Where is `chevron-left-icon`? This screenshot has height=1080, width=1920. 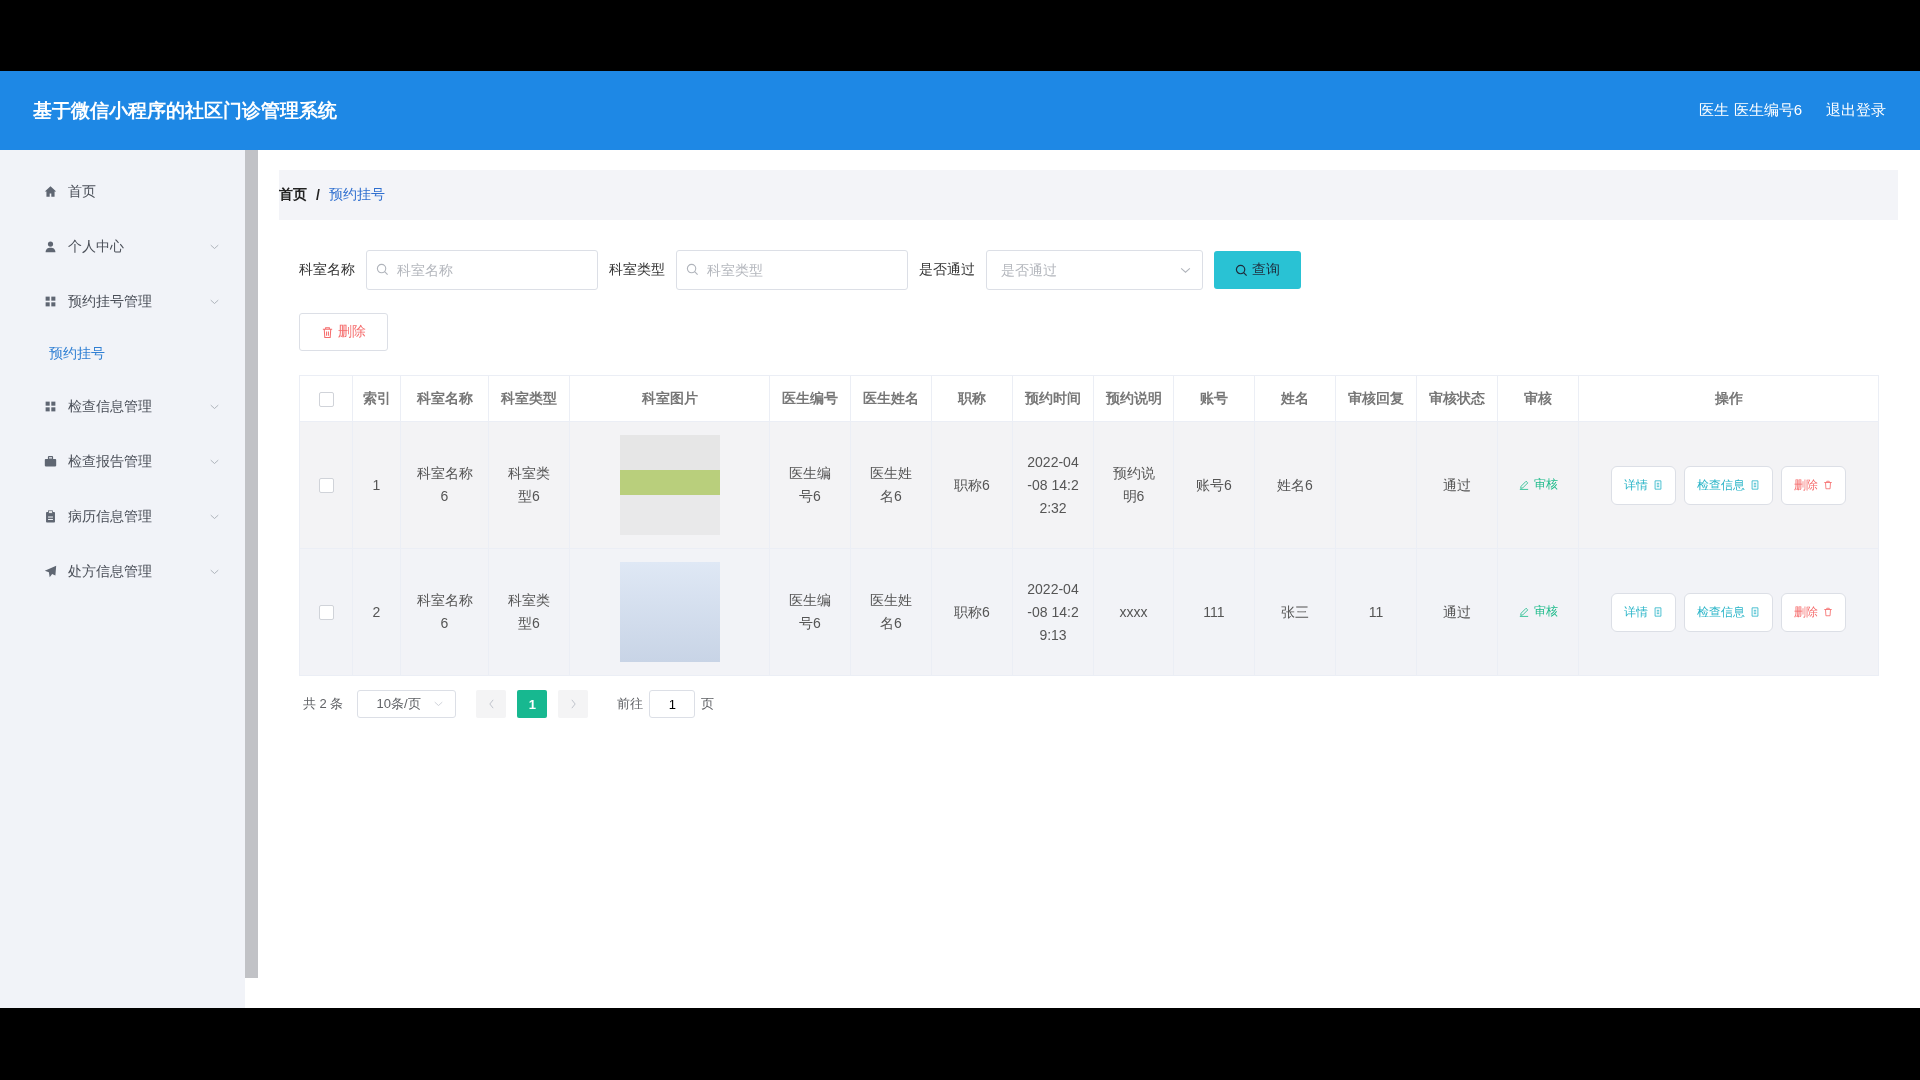 chevron-left-icon is located at coordinates (491, 704).